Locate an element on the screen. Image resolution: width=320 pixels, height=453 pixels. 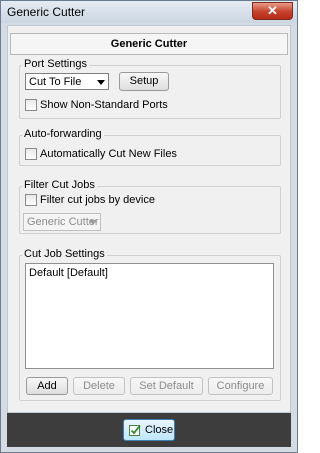
auto-forwarding-title: Auto-forwarding is located at coordinates (63, 134).